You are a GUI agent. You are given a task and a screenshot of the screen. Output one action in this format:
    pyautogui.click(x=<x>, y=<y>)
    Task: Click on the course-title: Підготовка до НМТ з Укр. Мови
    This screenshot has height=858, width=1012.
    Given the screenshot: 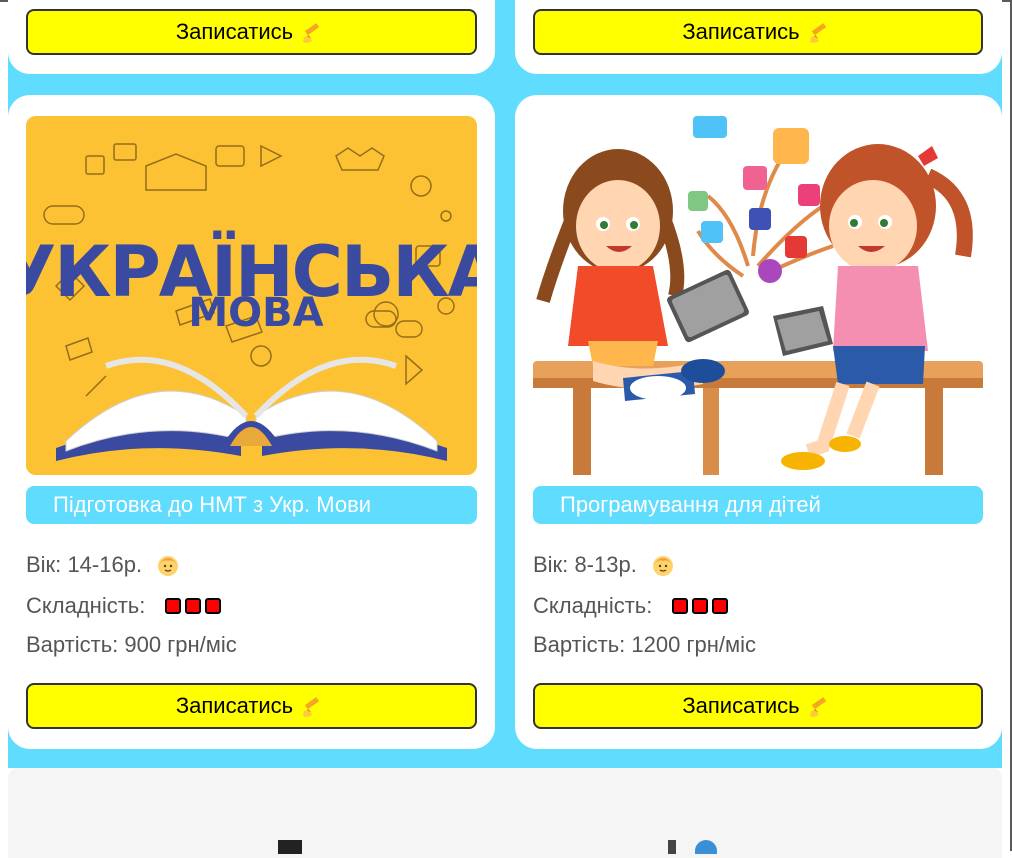 What is the action you would take?
    pyautogui.click(x=251, y=505)
    